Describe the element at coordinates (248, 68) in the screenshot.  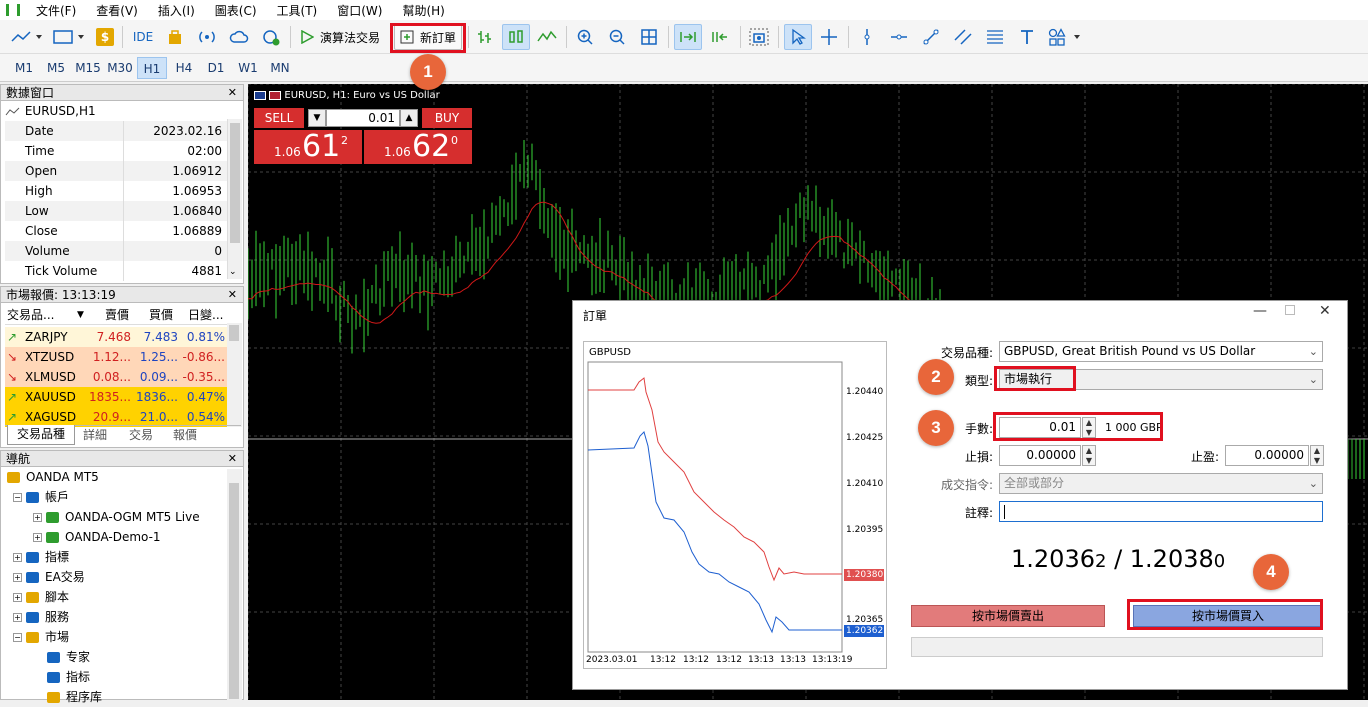
I see `timeframe-w1: W1` at that location.